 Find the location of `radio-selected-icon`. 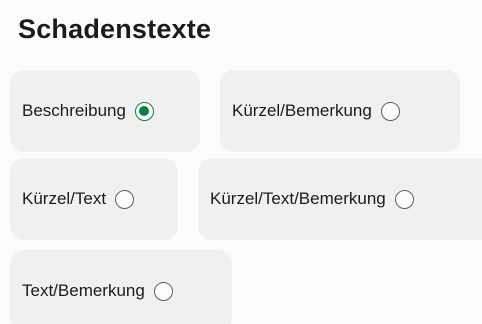

radio-selected-icon is located at coordinates (144, 111).